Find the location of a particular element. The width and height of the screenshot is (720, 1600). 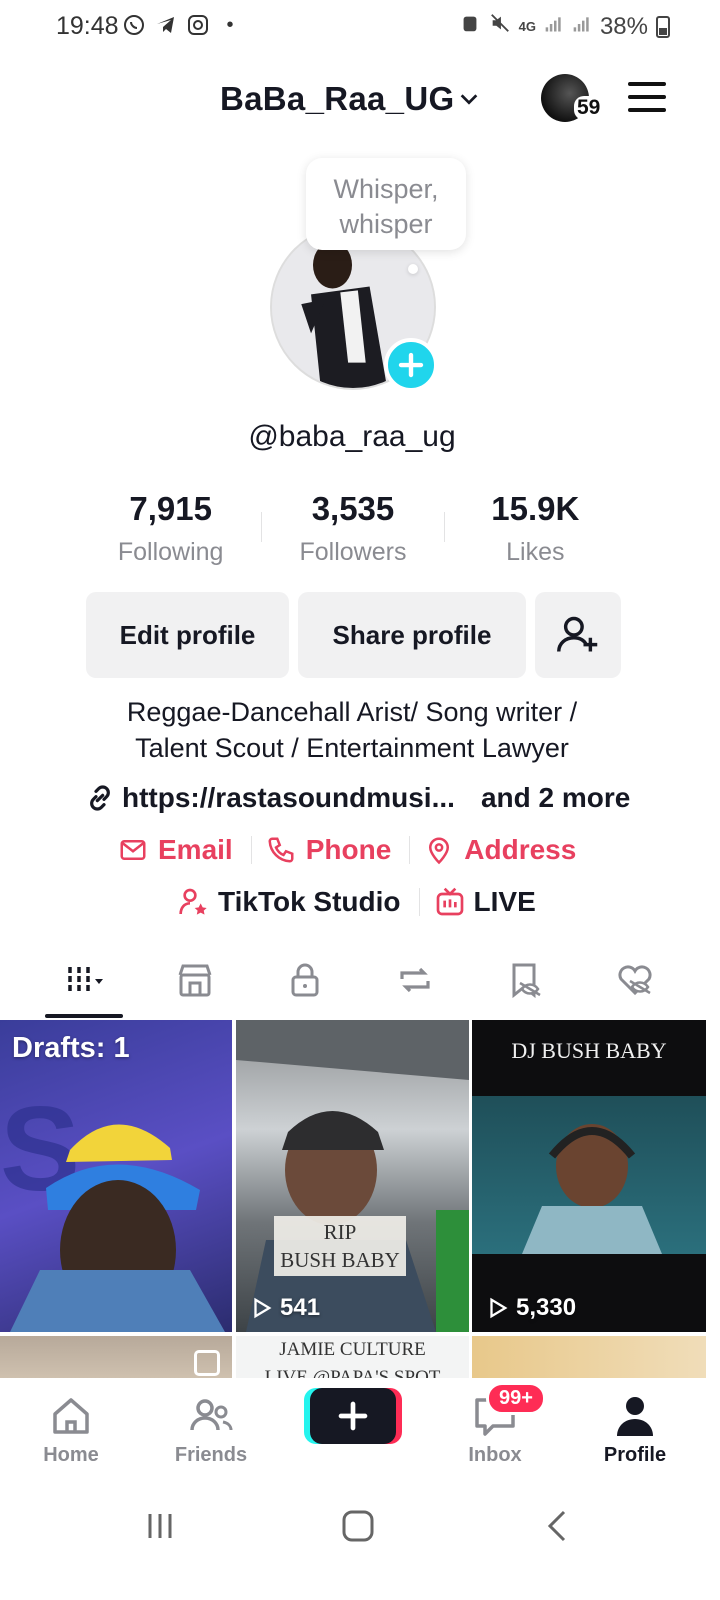

system-navigation is located at coordinates (360, 1525).